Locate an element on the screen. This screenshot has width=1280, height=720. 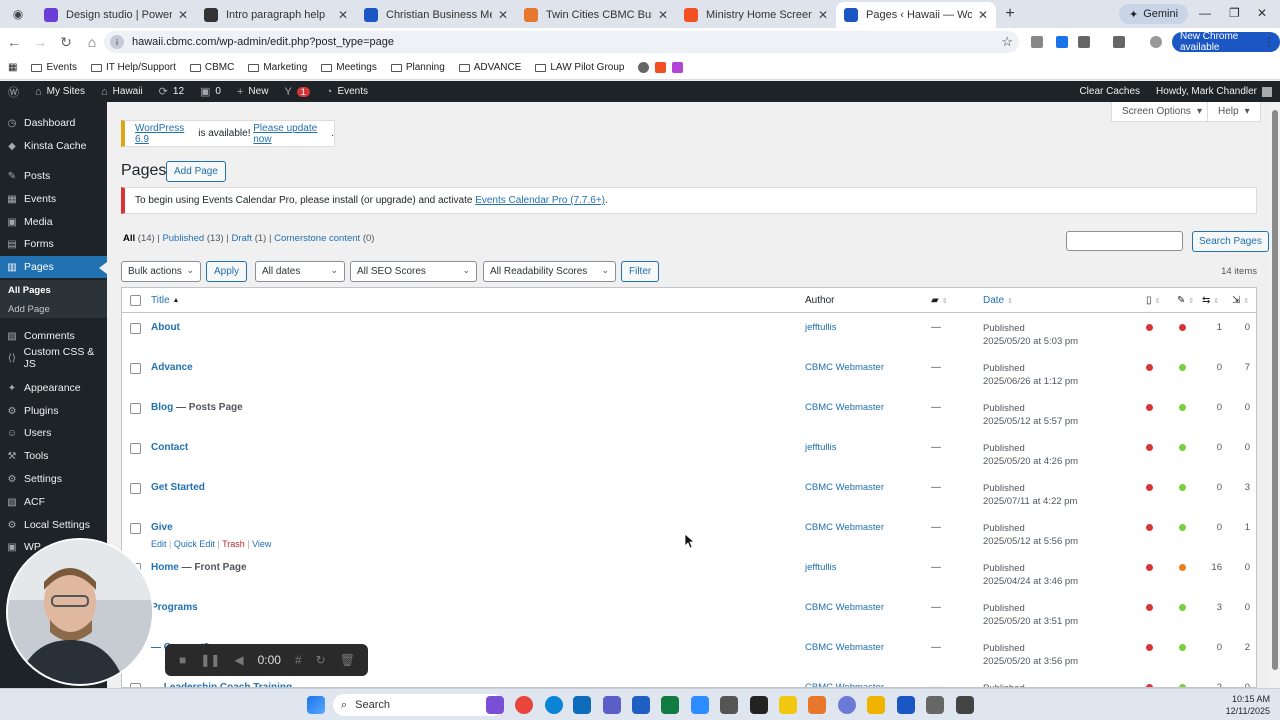
sidebar-item-pages: ▥ Pages is located at coordinates (53, 267).